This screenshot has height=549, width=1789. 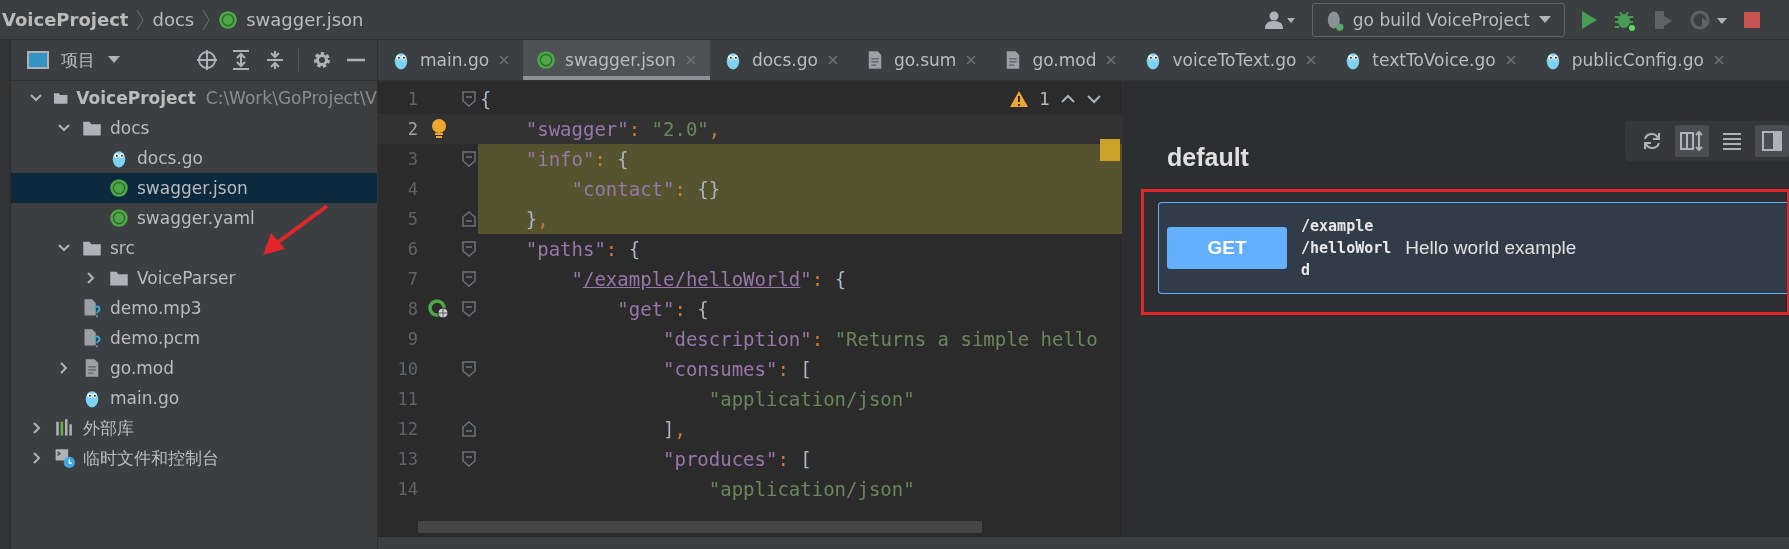 I want to click on line-number: 9, so click(x=412, y=339).